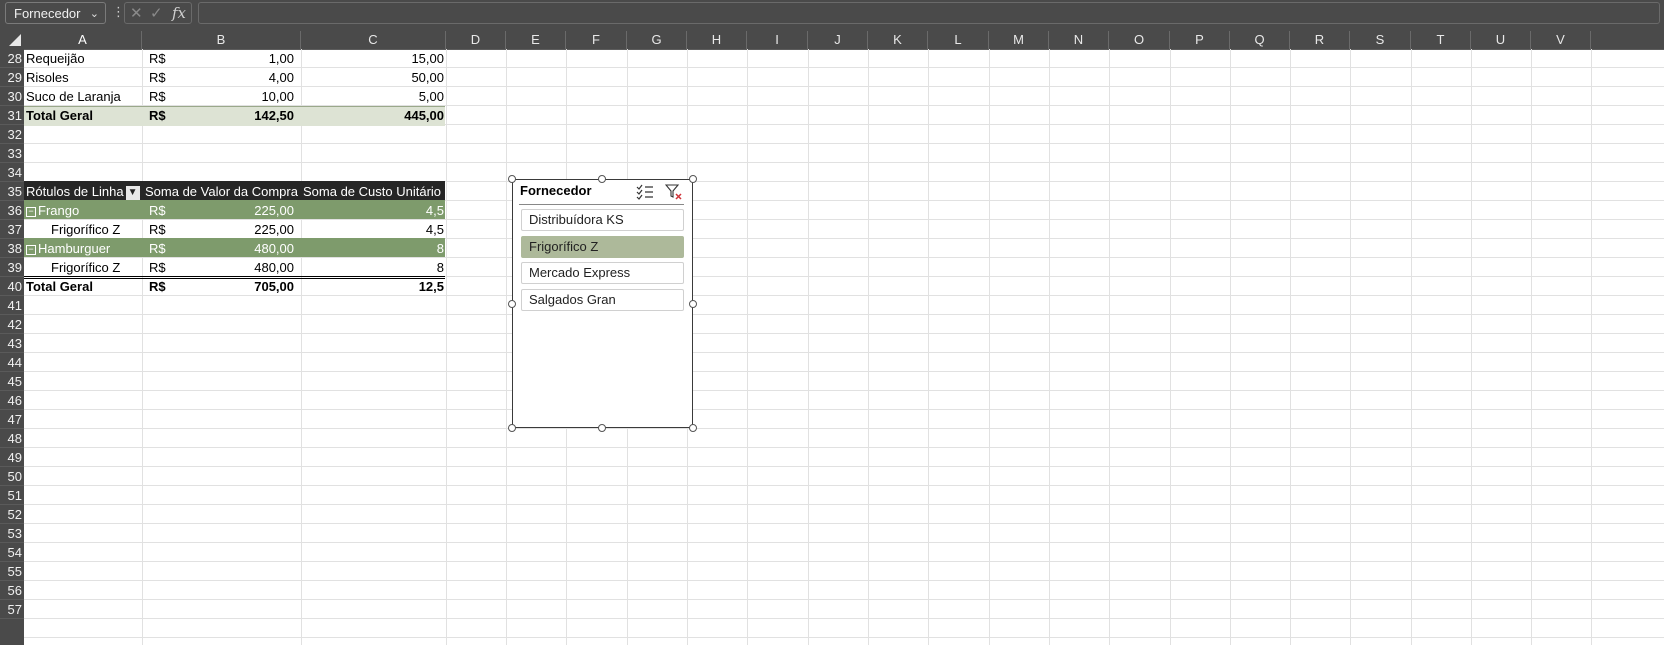  Describe the element at coordinates (242, 77) in the screenshot. I see `cell-value: 4,00` at that location.